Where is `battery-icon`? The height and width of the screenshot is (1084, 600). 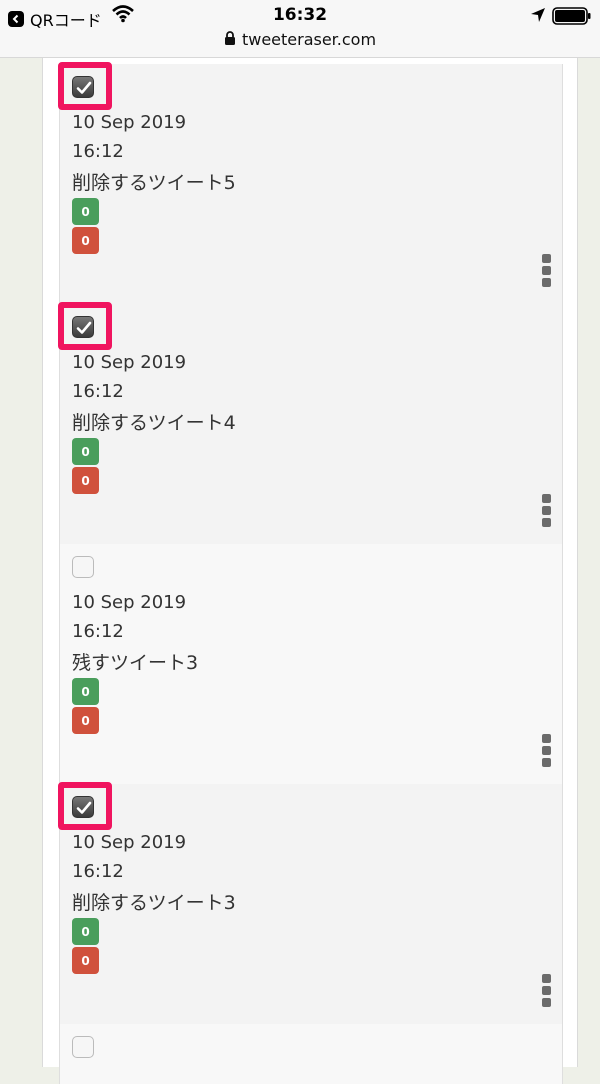 battery-icon is located at coordinates (572, 18).